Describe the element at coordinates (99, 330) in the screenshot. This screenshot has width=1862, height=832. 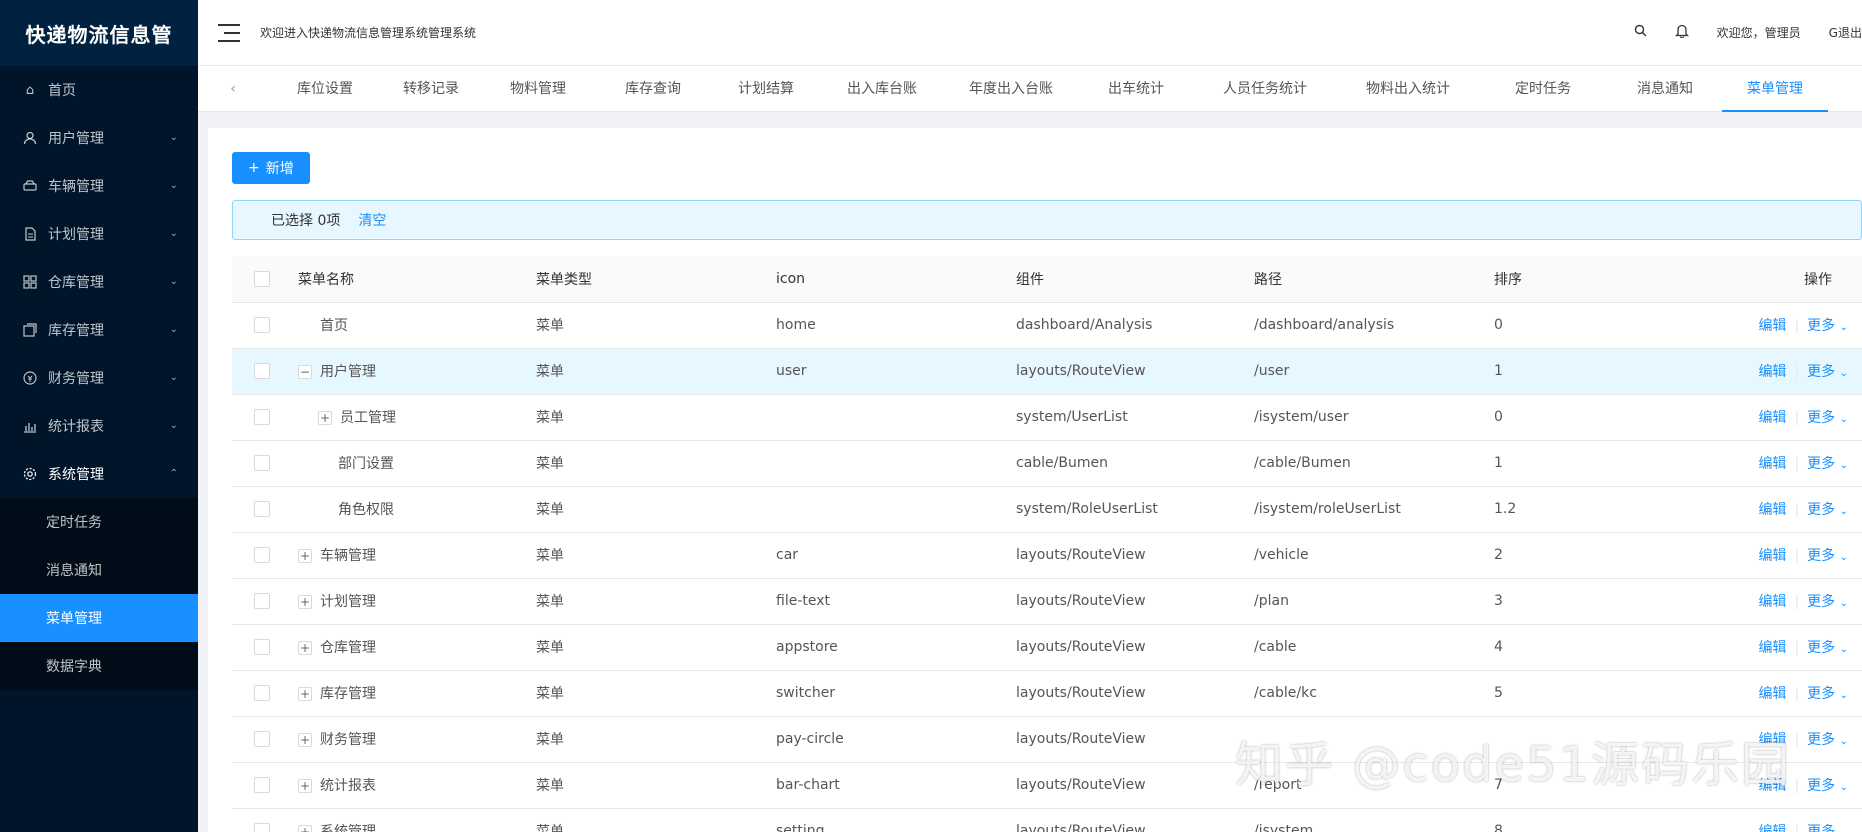
I see `sidebar-item-inventory-management: 库存管理 ⌄` at that location.